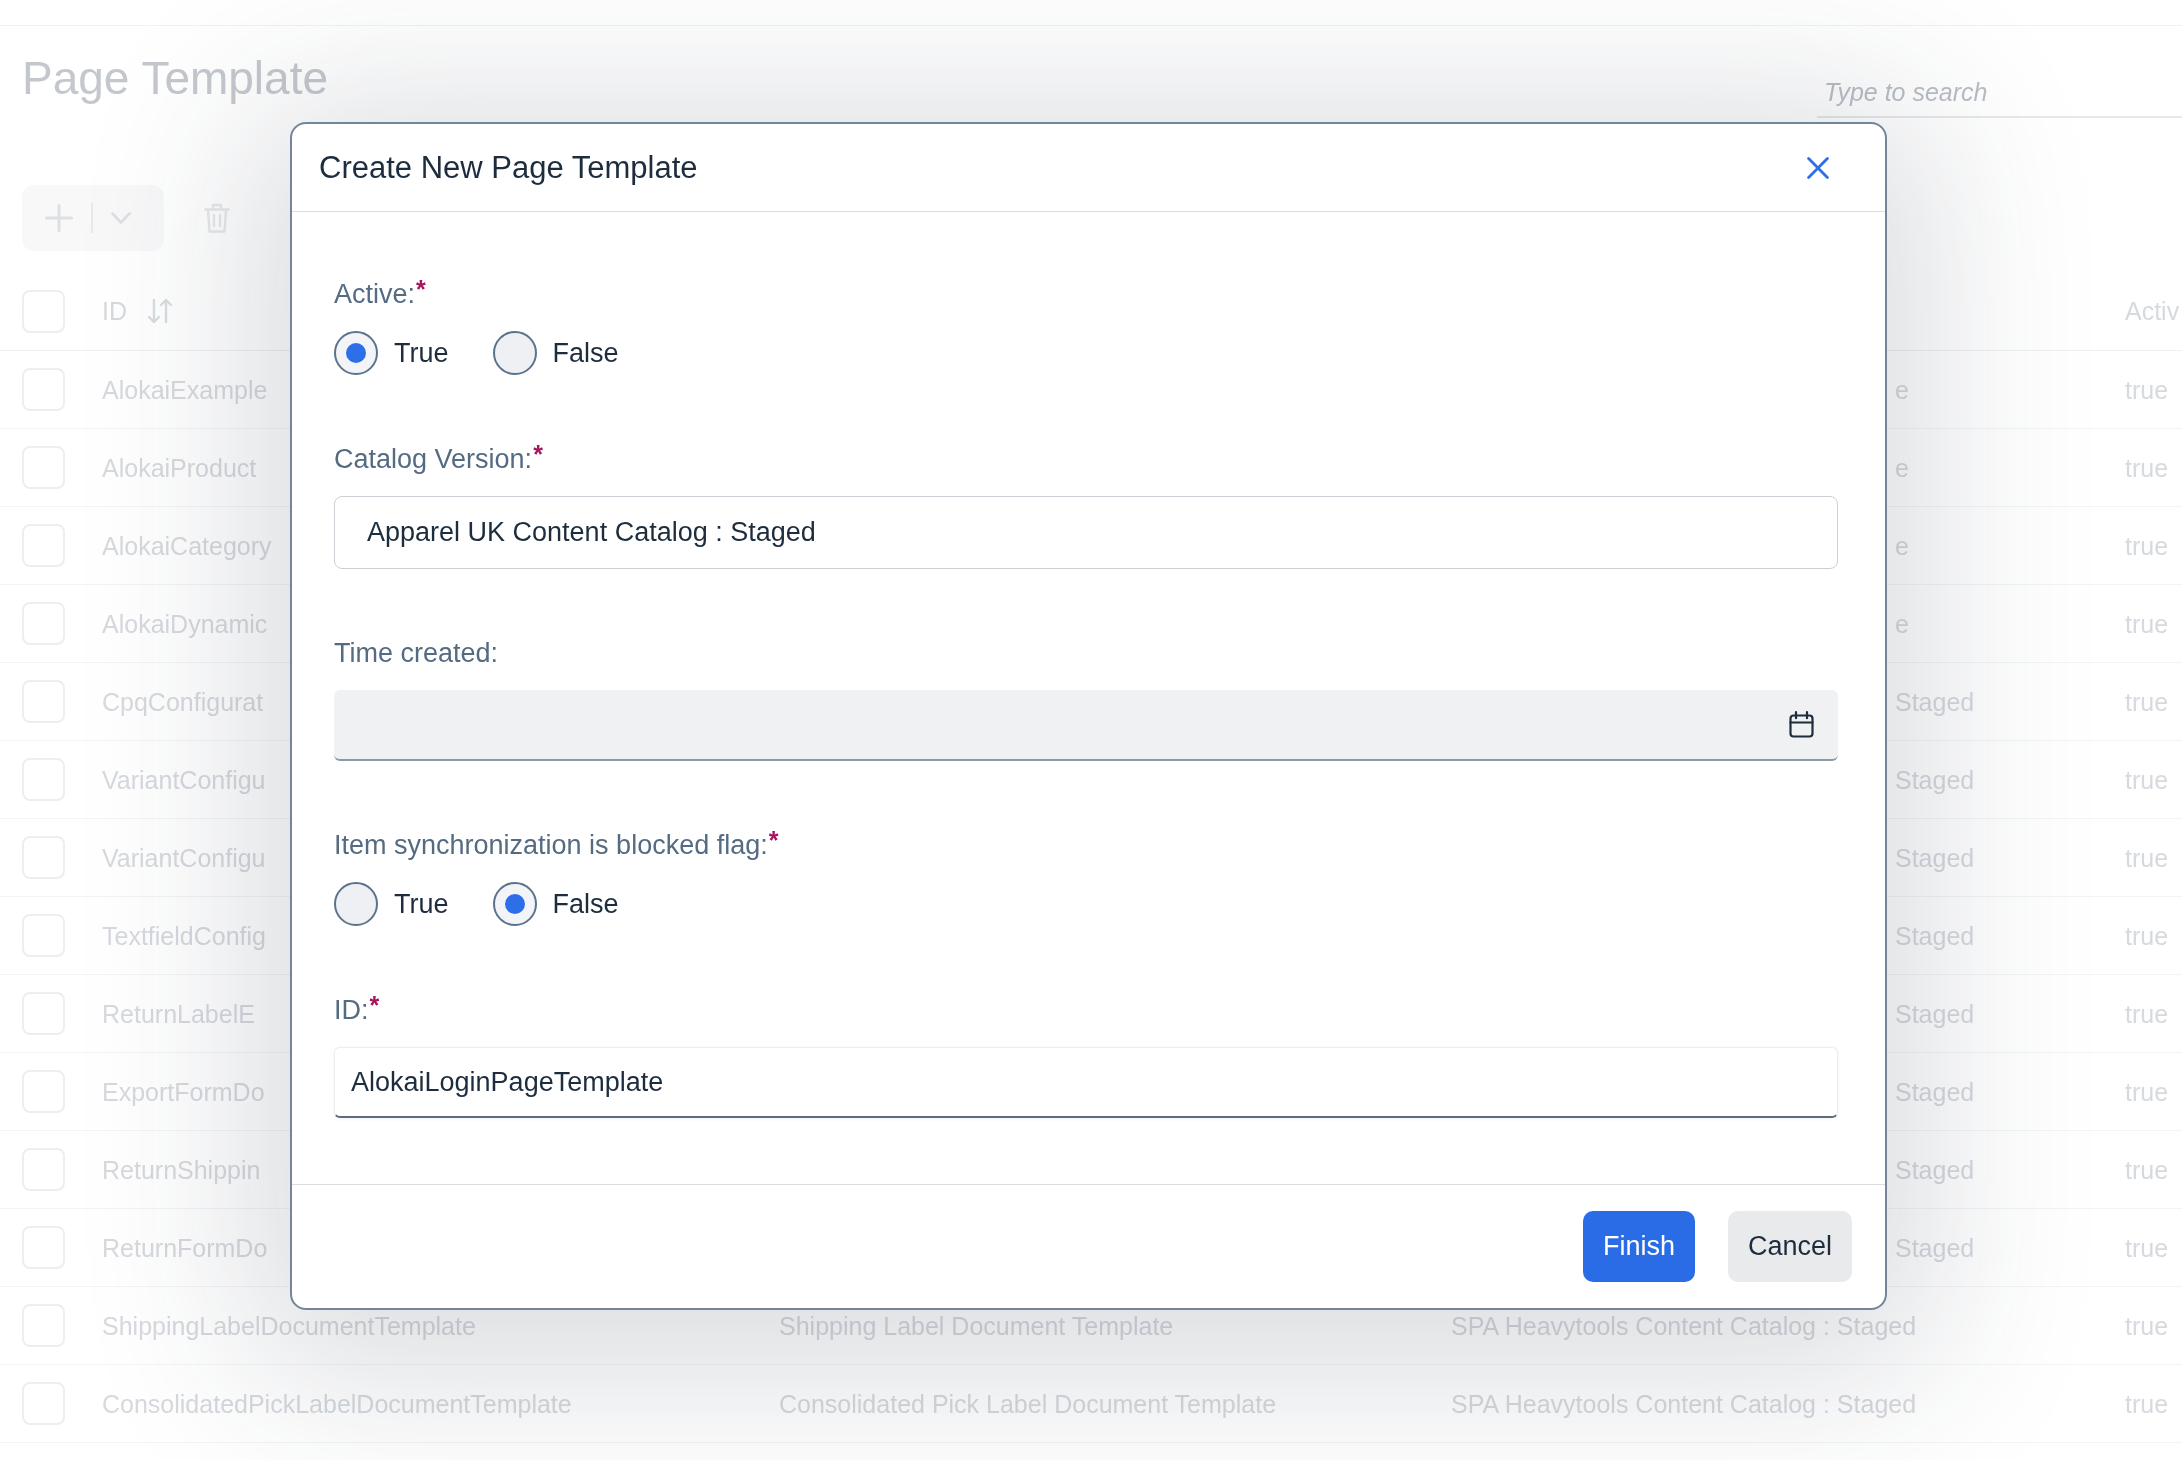 The width and height of the screenshot is (2182, 1460). I want to click on search-field: Type to search, so click(1999, 93).